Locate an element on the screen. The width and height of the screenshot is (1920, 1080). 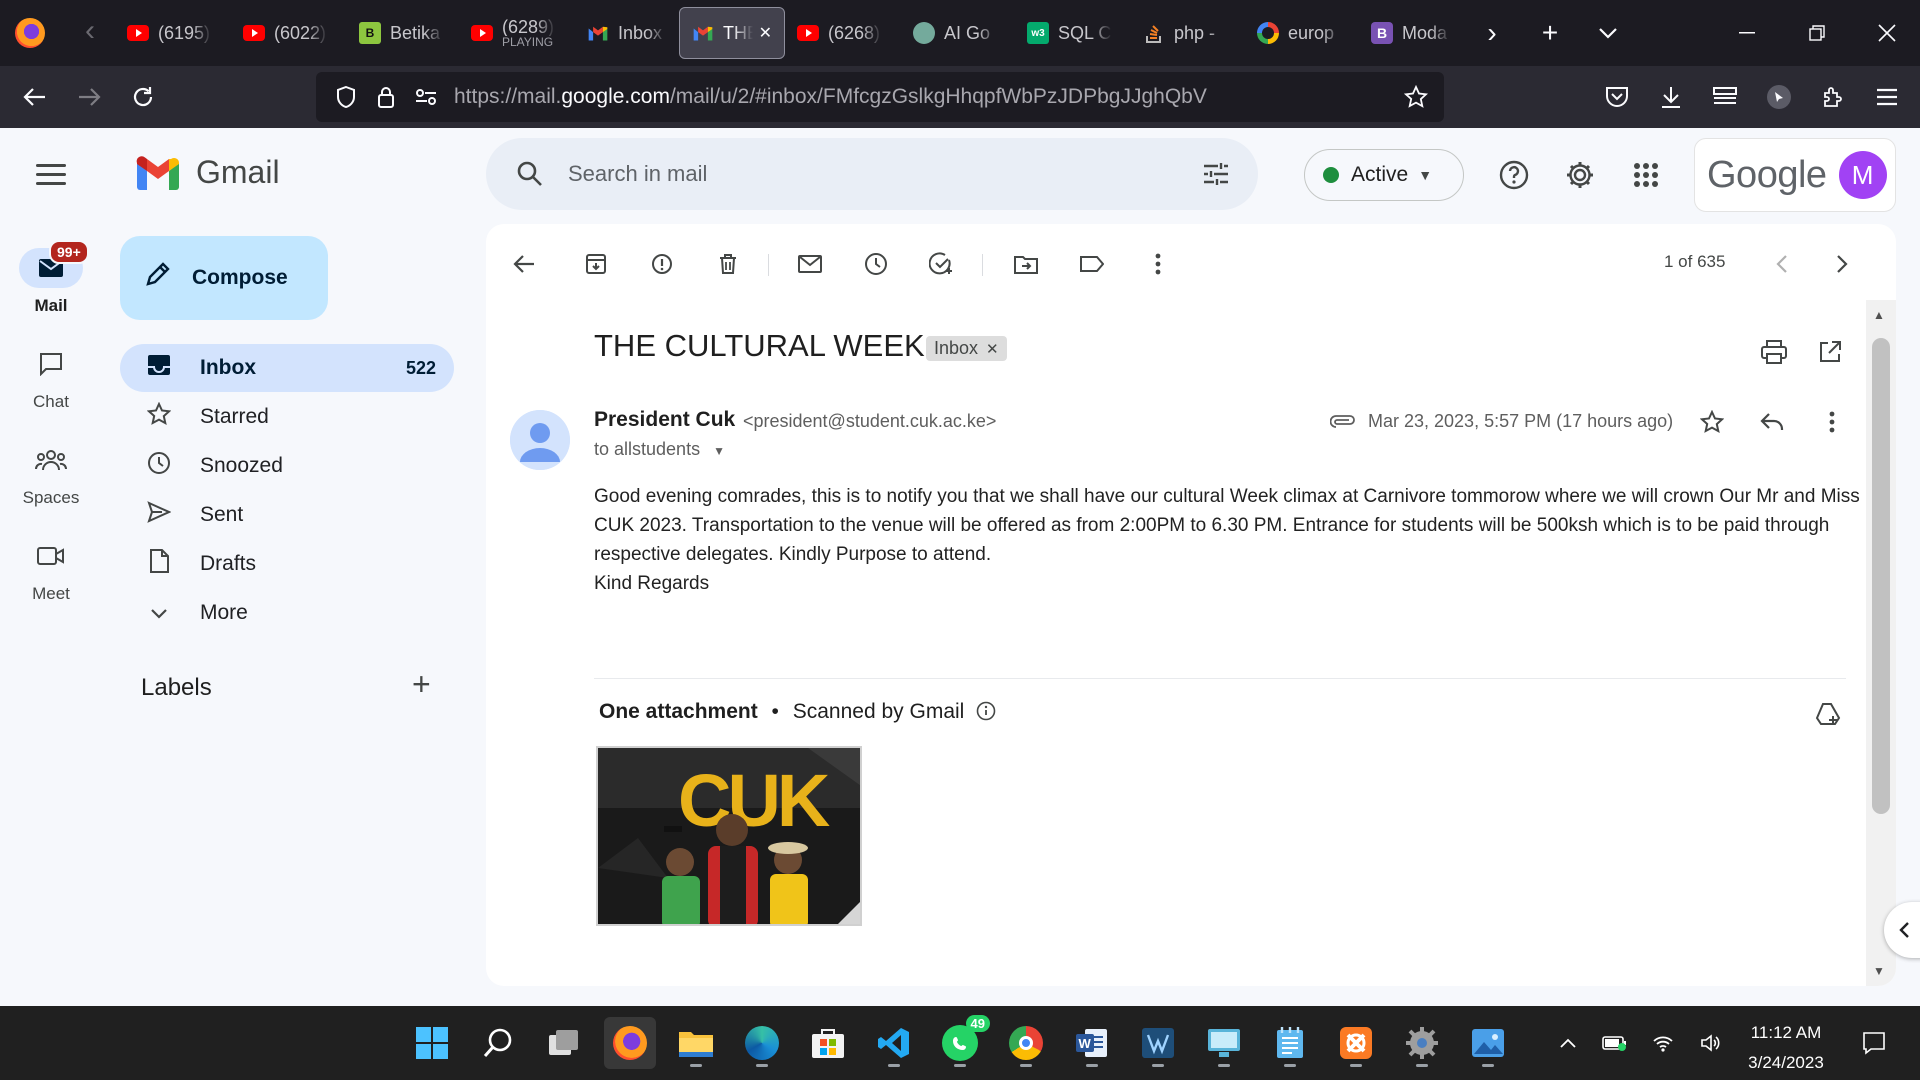
restore-window-icon is located at coordinates (1817, 33).